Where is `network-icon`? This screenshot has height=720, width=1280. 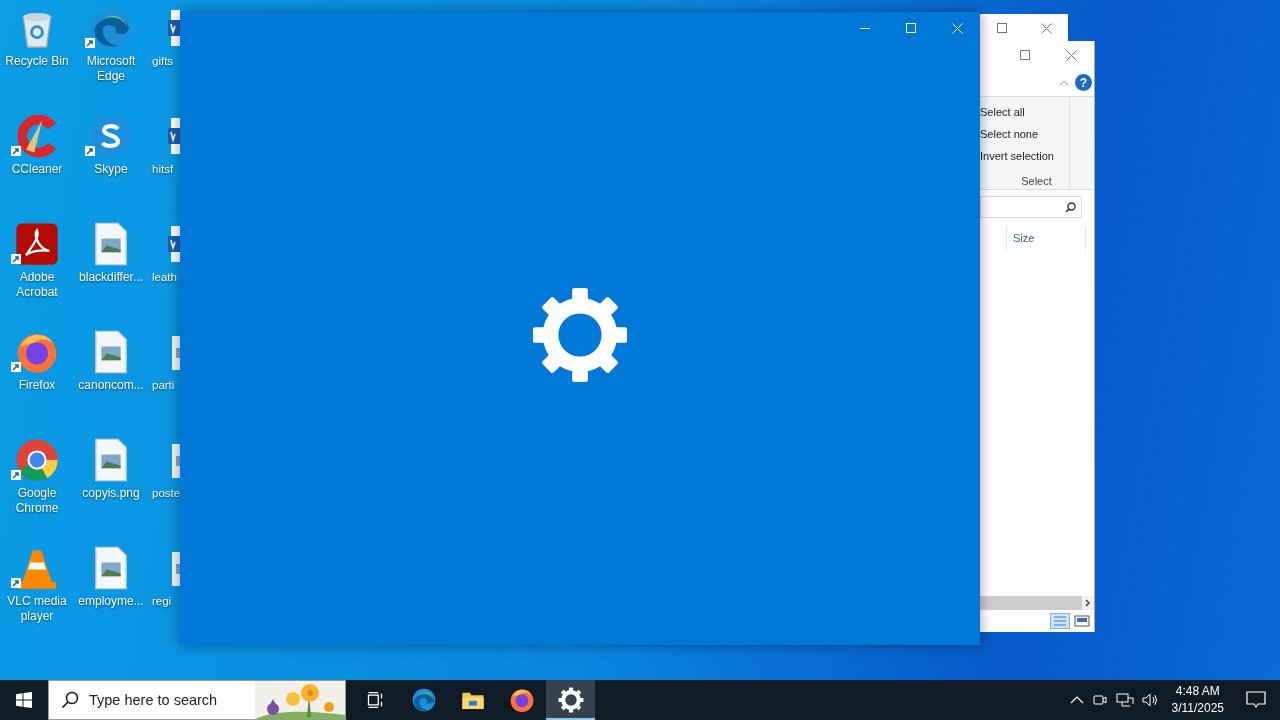 network-icon is located at coordinates (1124, 700).